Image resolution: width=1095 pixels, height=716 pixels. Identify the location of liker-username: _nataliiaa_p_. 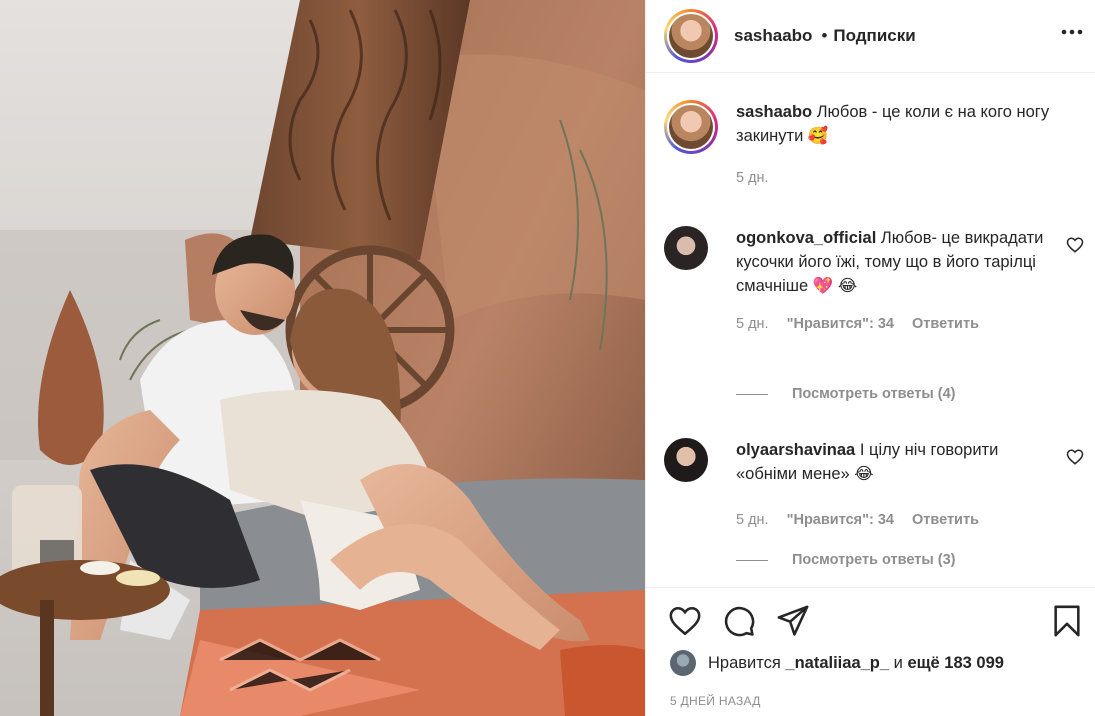
(837, 663).